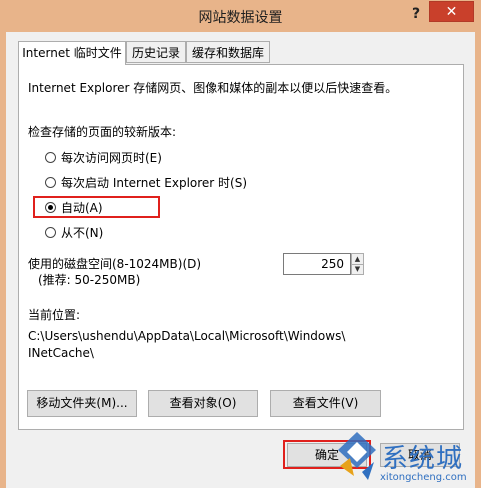  What do you see at coordinates (96, 207) in the screenshot?
I see `highlight-box-automatic` at bounding box center [96, 207].